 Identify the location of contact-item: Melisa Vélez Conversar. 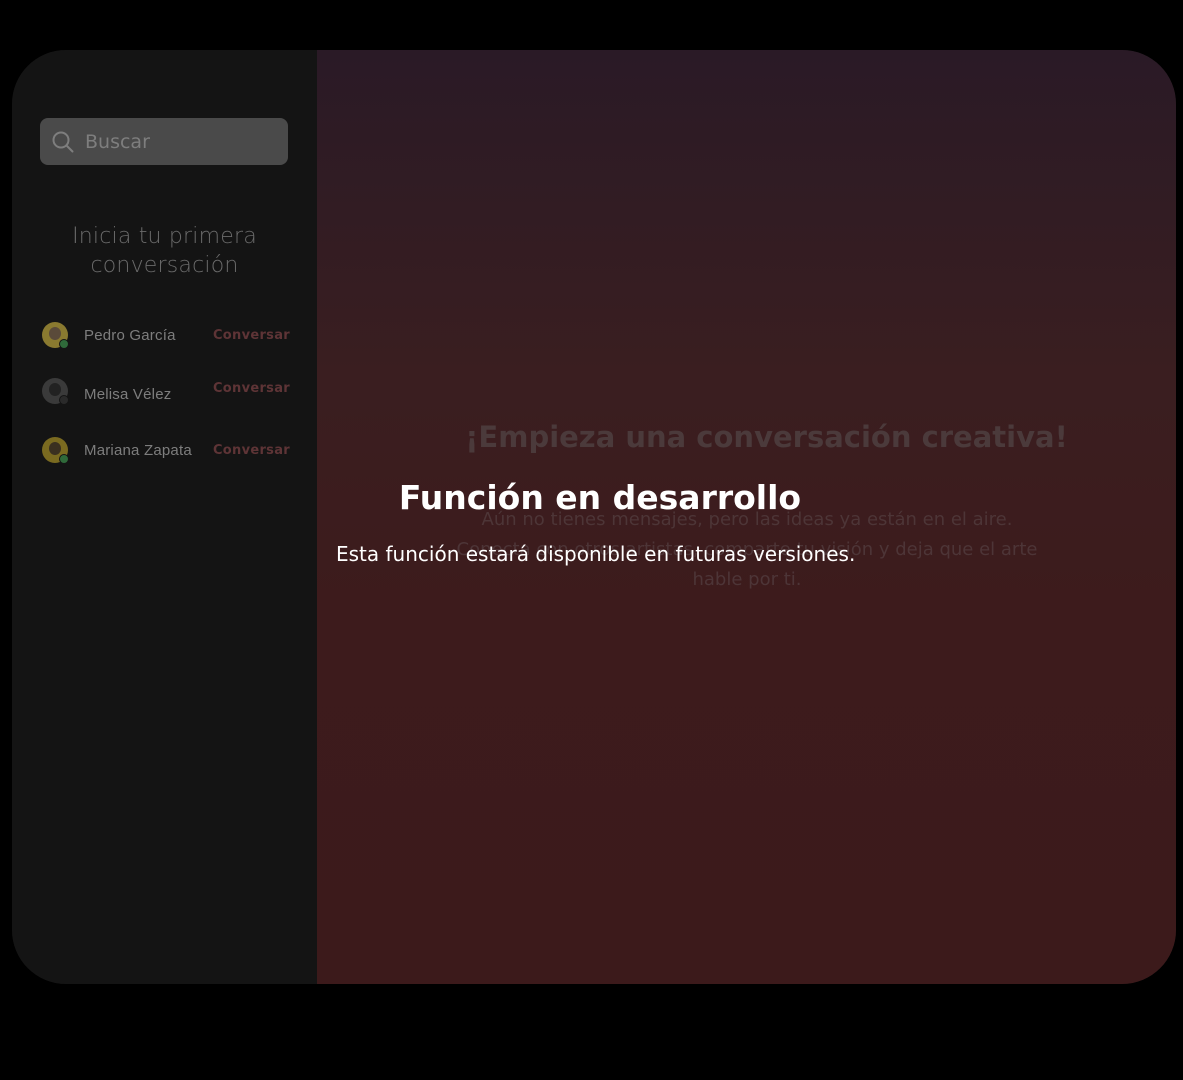
(166, 391).